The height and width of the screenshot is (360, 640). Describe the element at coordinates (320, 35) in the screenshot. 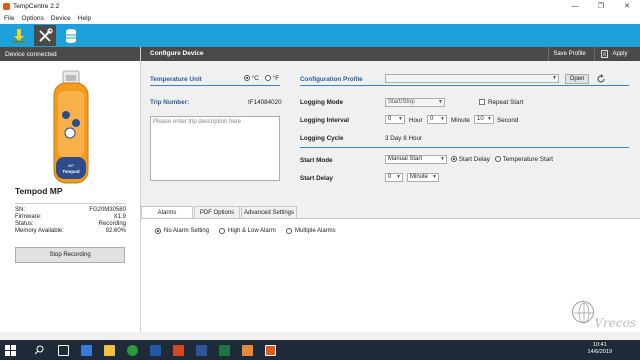

I see `toolbar` at that location.